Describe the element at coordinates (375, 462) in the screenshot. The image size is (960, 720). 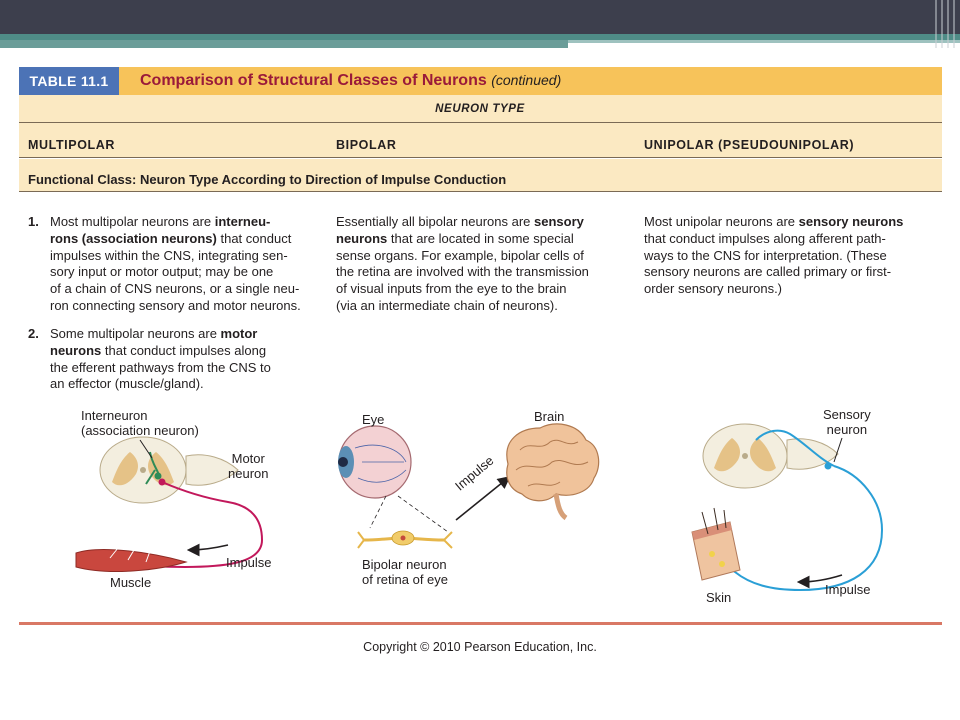
I see `eye-shape` at that location.